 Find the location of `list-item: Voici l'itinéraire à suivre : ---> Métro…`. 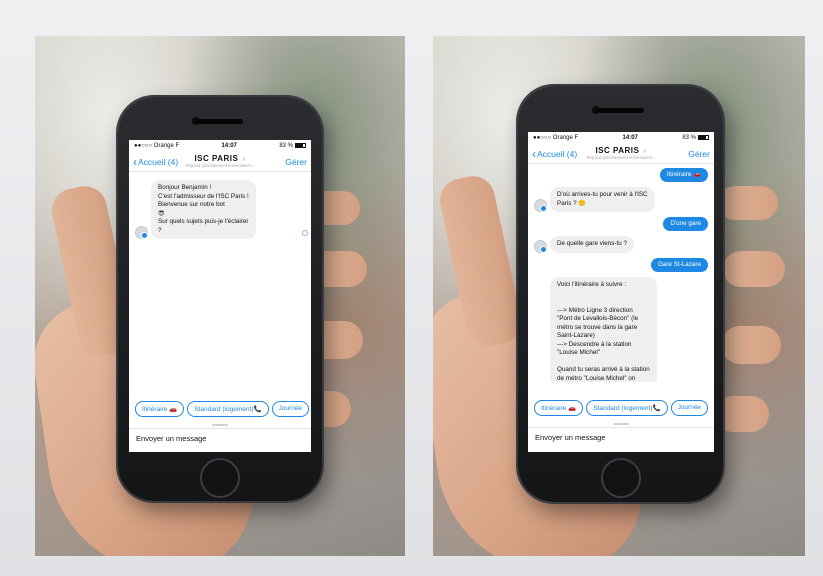

list-item: Voici l'itinéraire à suivre : ---> Métro… is located at coordinates (621, 329).